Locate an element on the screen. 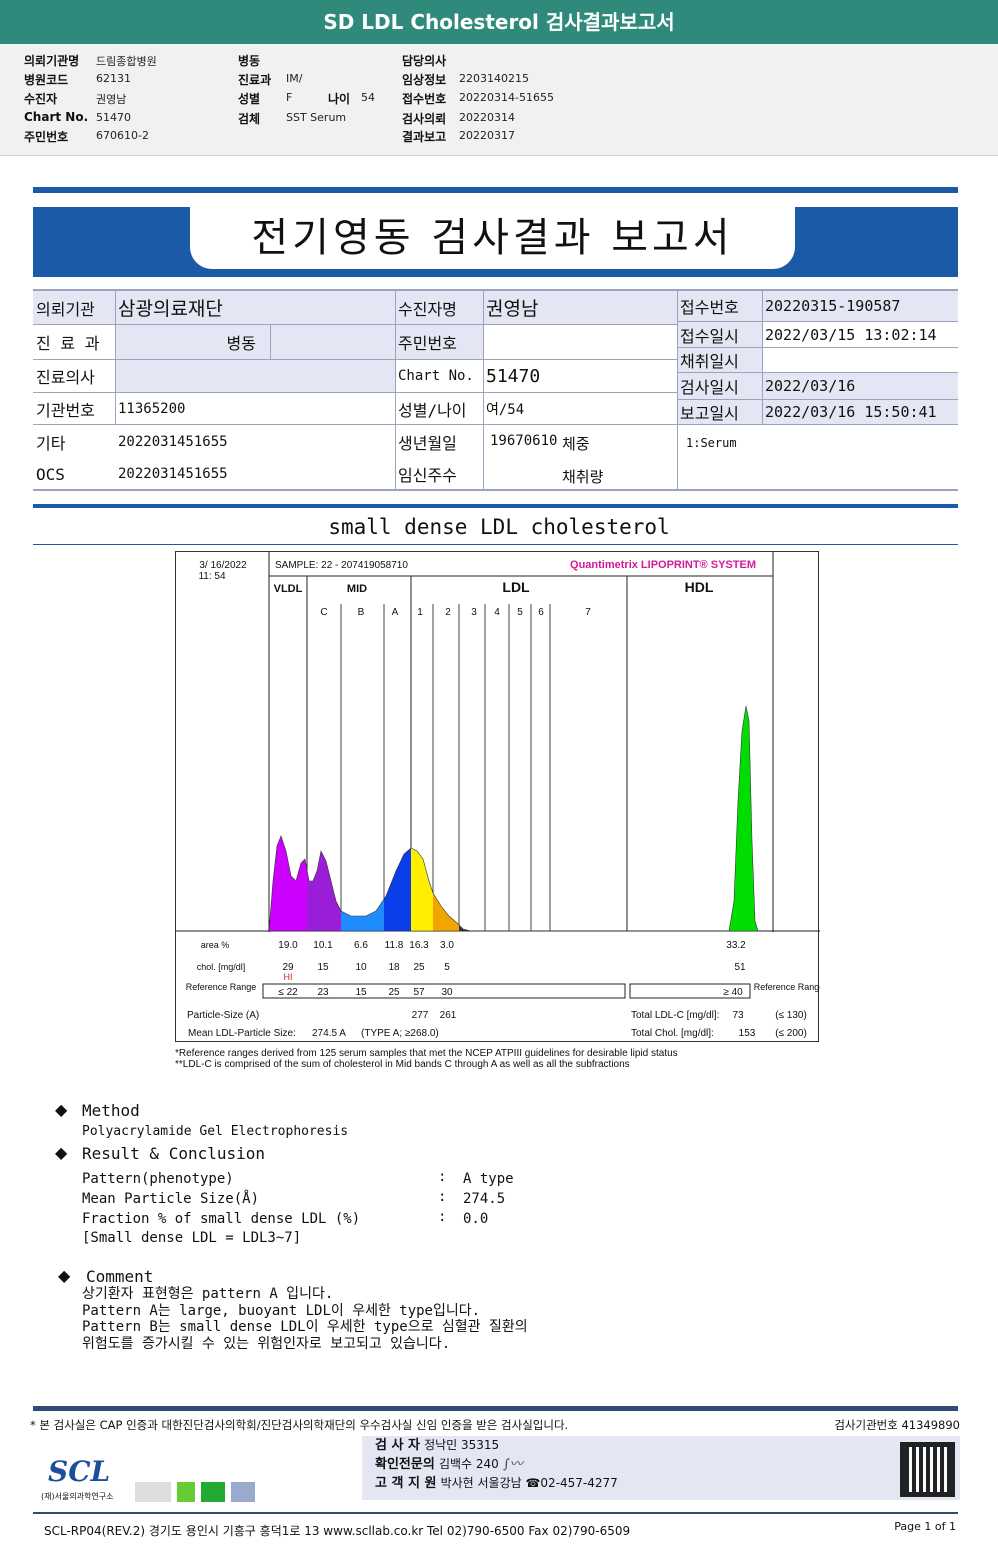  chol-value: 15 is located at coordinates (323, 967).